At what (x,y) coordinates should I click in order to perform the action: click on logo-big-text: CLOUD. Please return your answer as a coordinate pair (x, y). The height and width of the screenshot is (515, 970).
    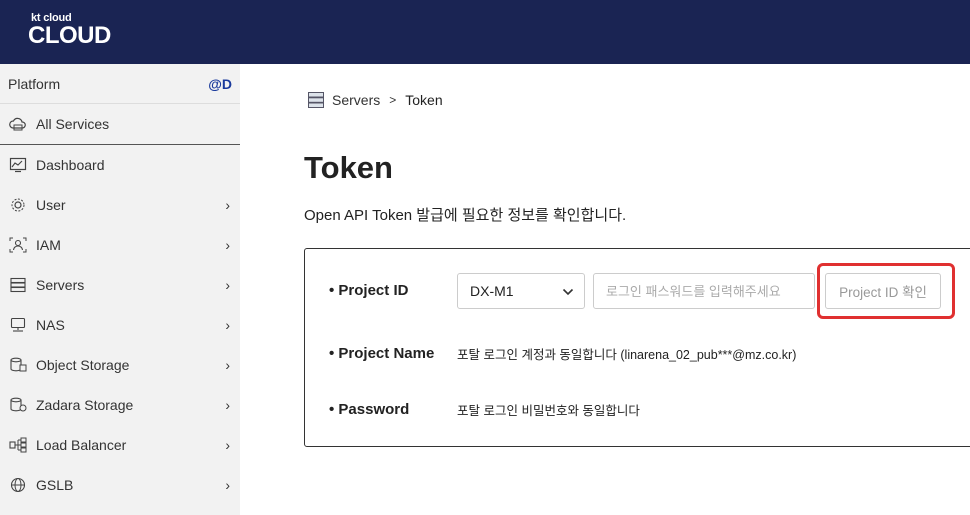
    Looking at the image, I should click on (69, 35).